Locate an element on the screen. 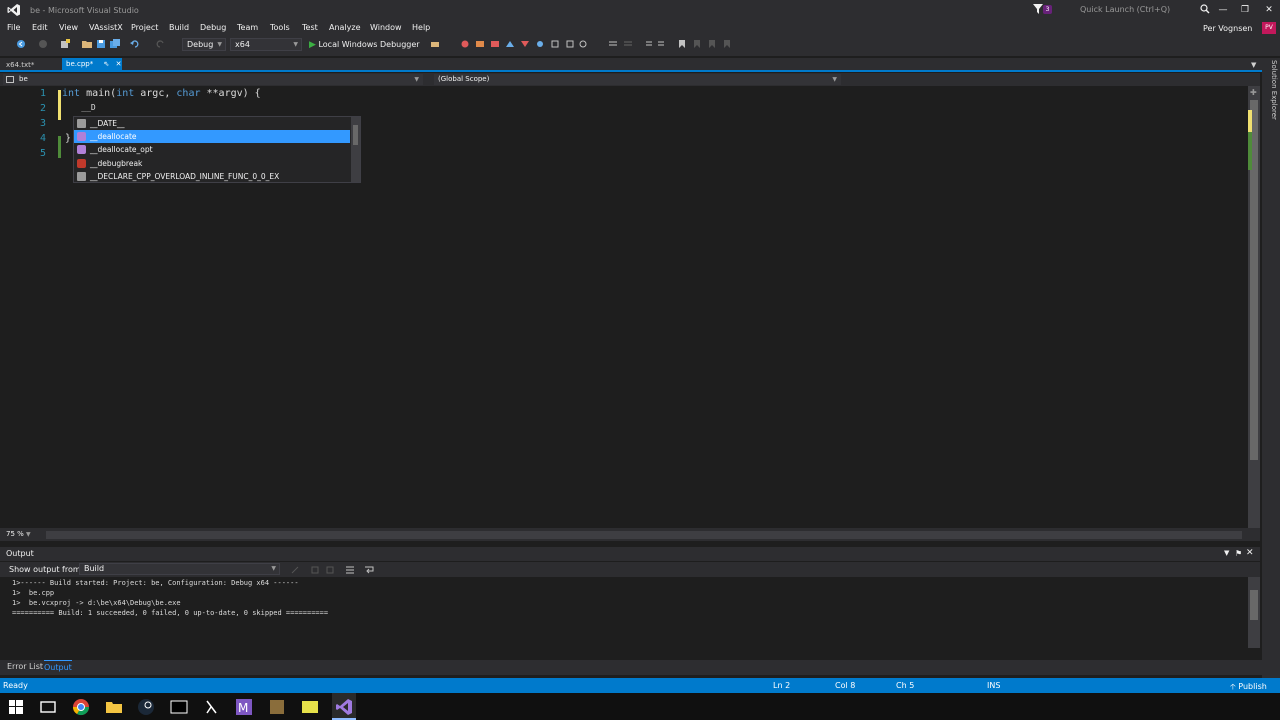 The image size is (1280, 720). menu-analyze: Analyze is located at coordinates (345, 27).